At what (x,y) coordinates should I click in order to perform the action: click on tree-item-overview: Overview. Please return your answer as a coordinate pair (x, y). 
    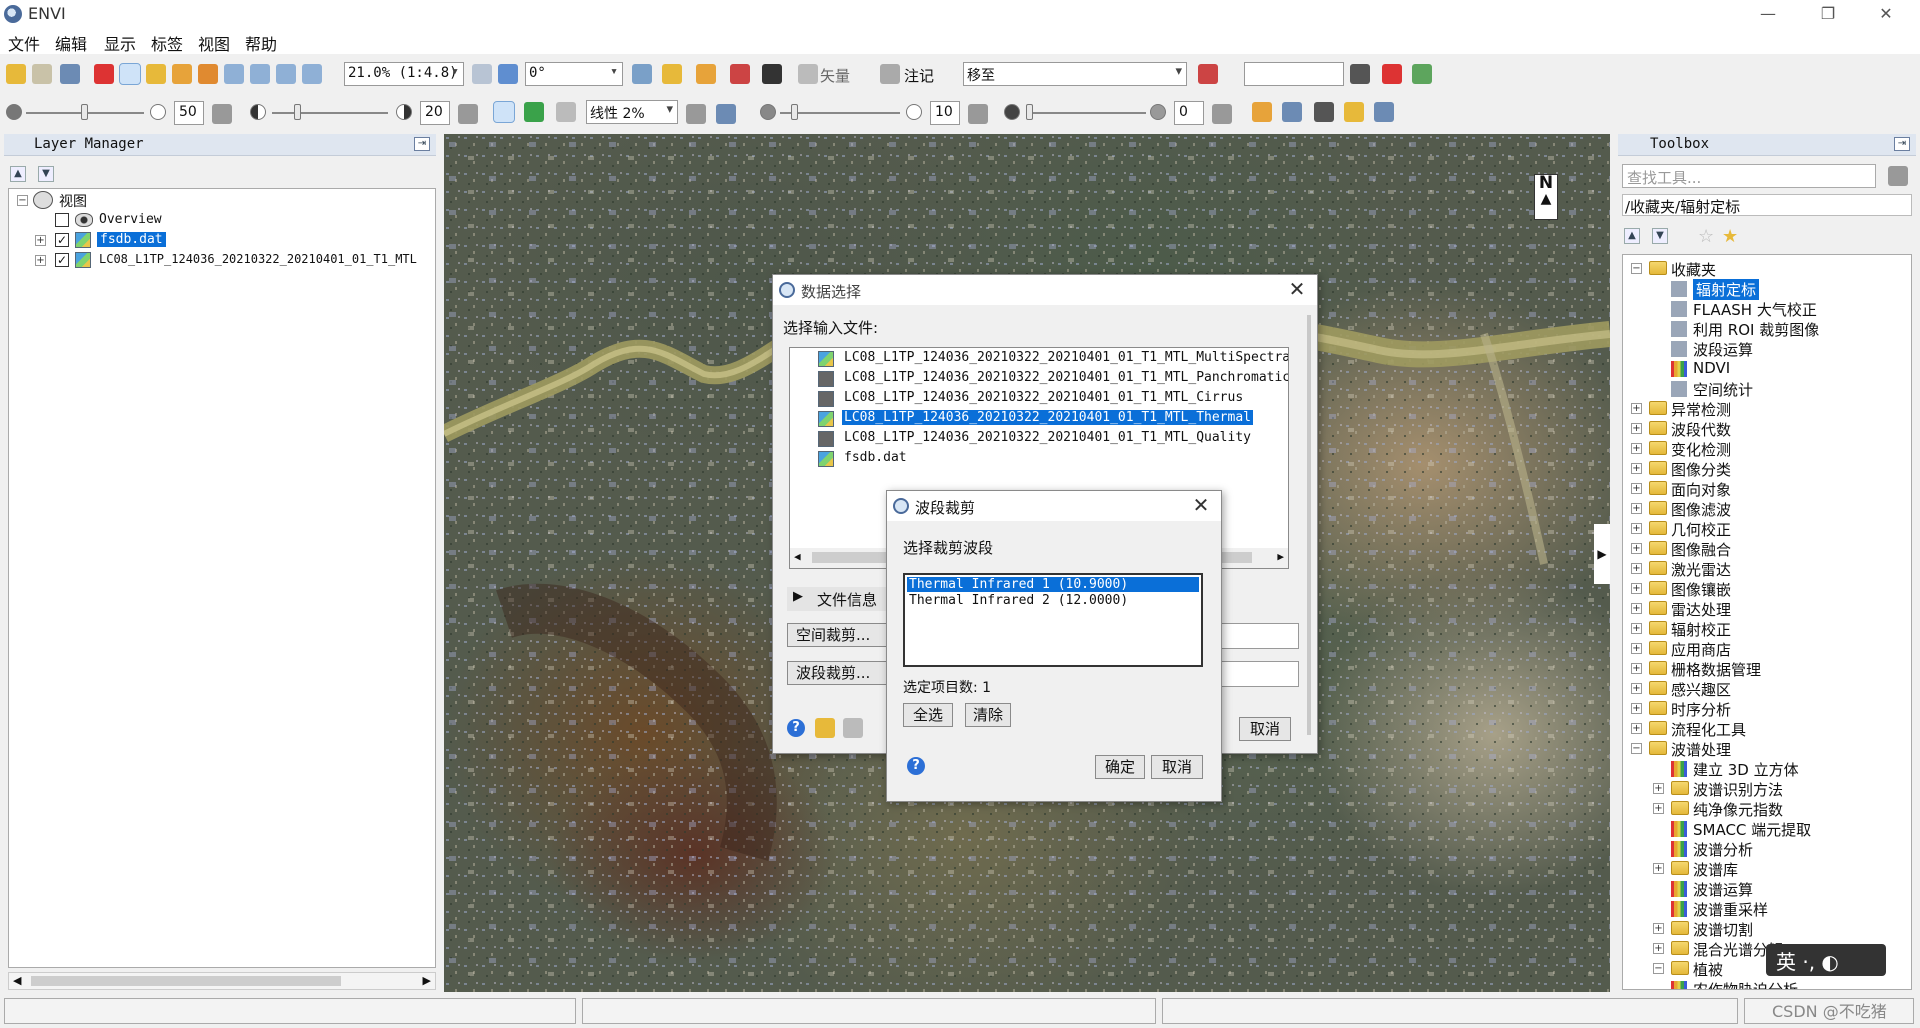
    Looking at the image, I should click on (217, 220).